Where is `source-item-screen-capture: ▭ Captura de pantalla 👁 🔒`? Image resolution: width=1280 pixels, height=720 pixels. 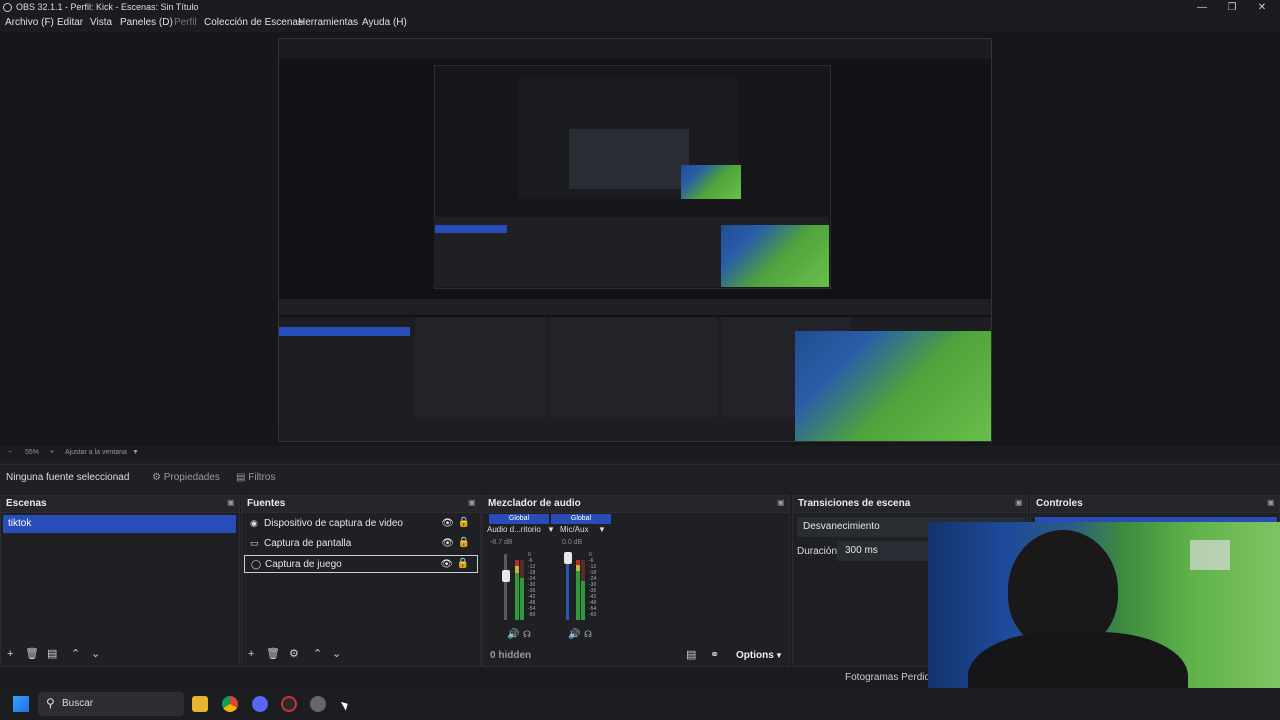 source-item-screen-capture: ▭ Captura de pantalla 👁 🔒 is located at coordinates (361, 544).